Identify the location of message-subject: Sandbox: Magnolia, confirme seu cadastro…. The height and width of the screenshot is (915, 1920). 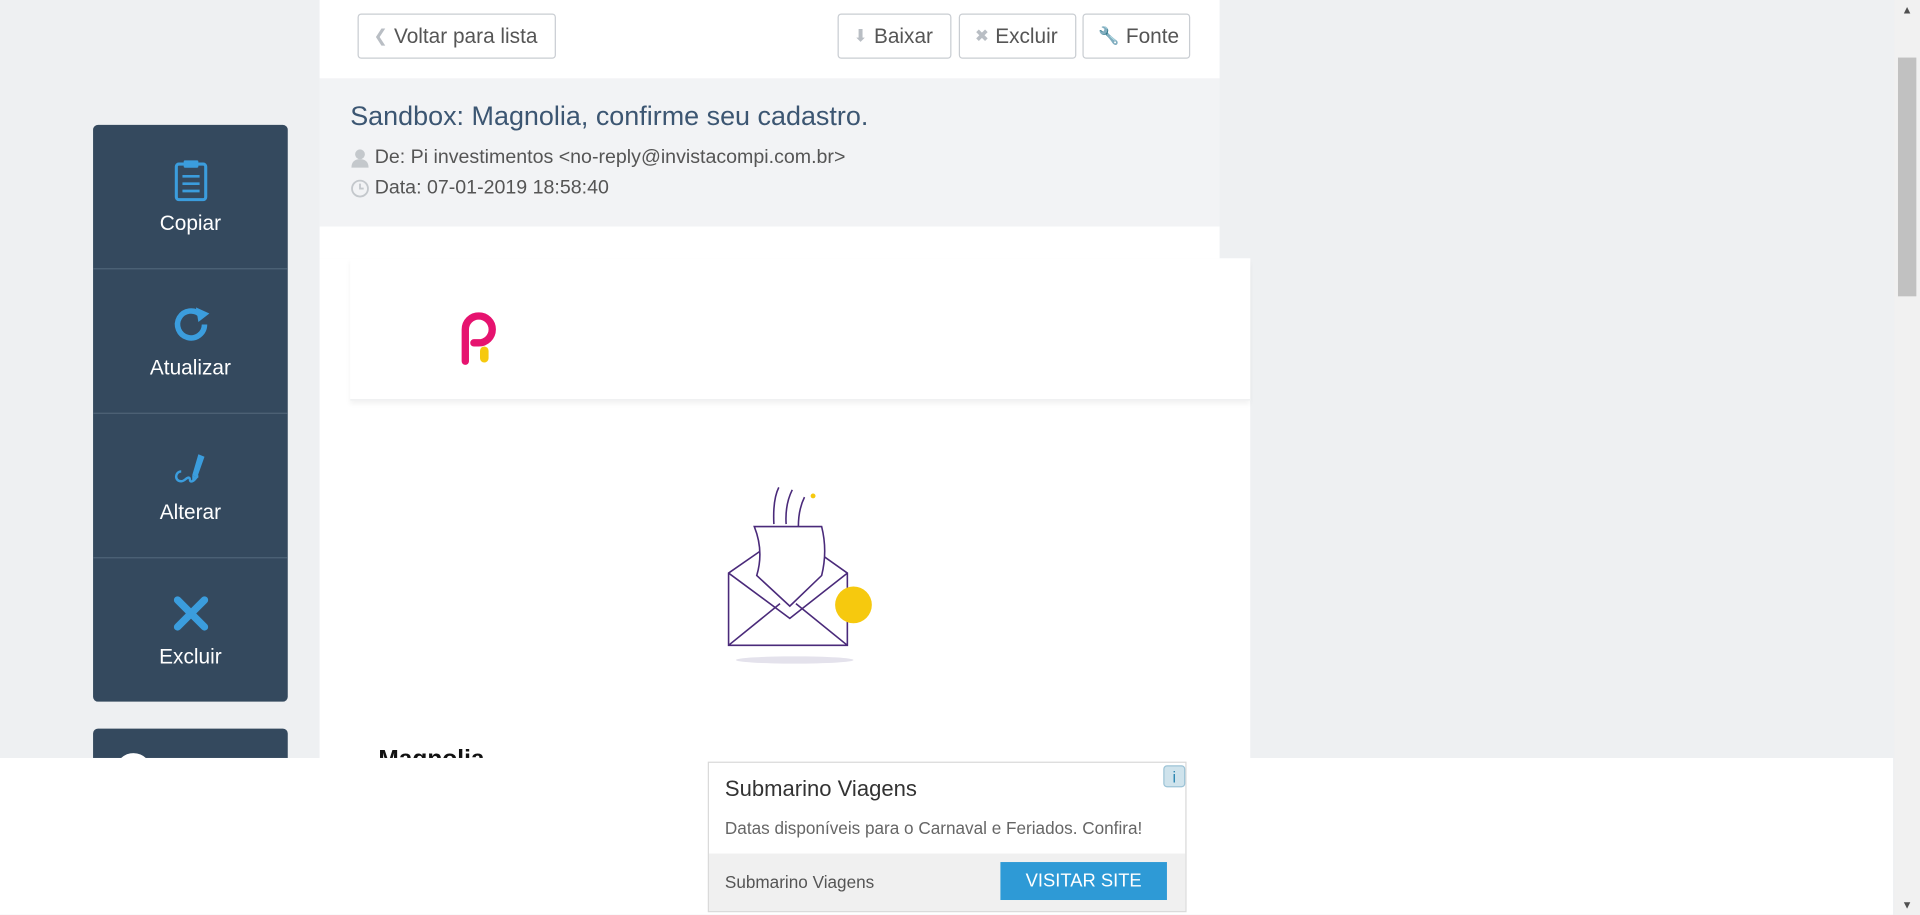
(609, 116).